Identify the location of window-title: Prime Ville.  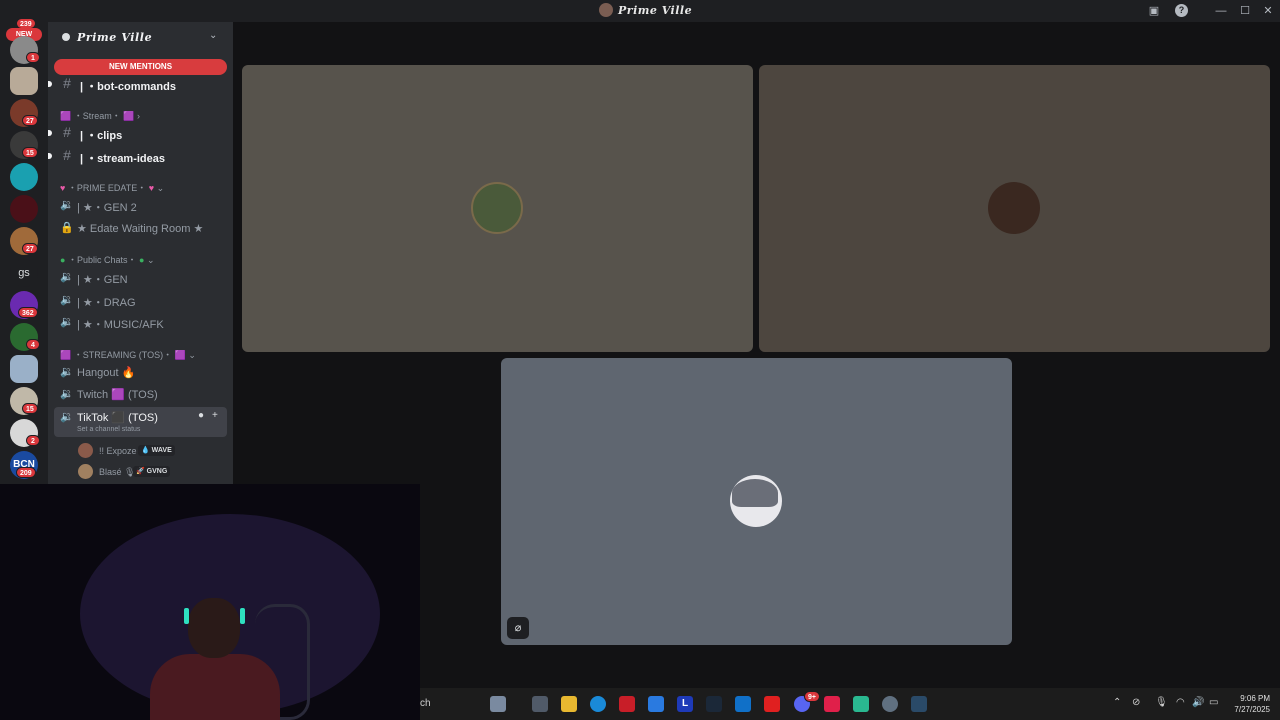
(655, 10).